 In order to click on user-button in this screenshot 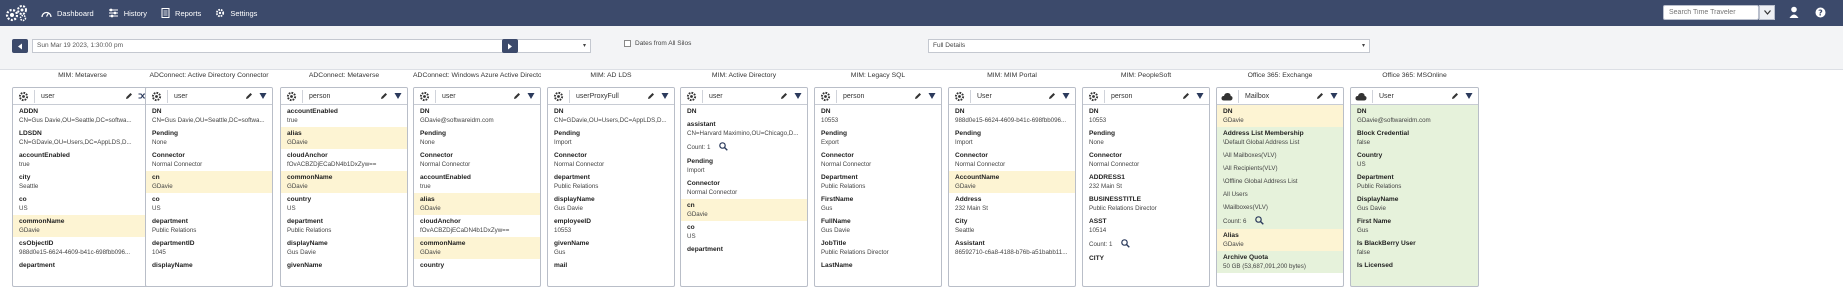, I will do `click(1794, 14)`.